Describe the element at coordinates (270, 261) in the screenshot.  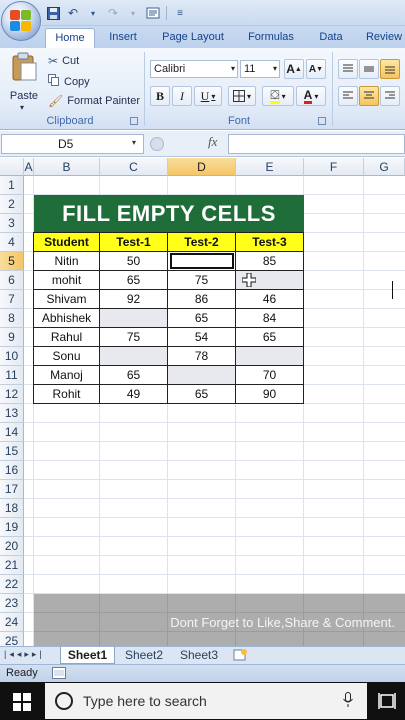
I see `table-cell: 85` at that location.